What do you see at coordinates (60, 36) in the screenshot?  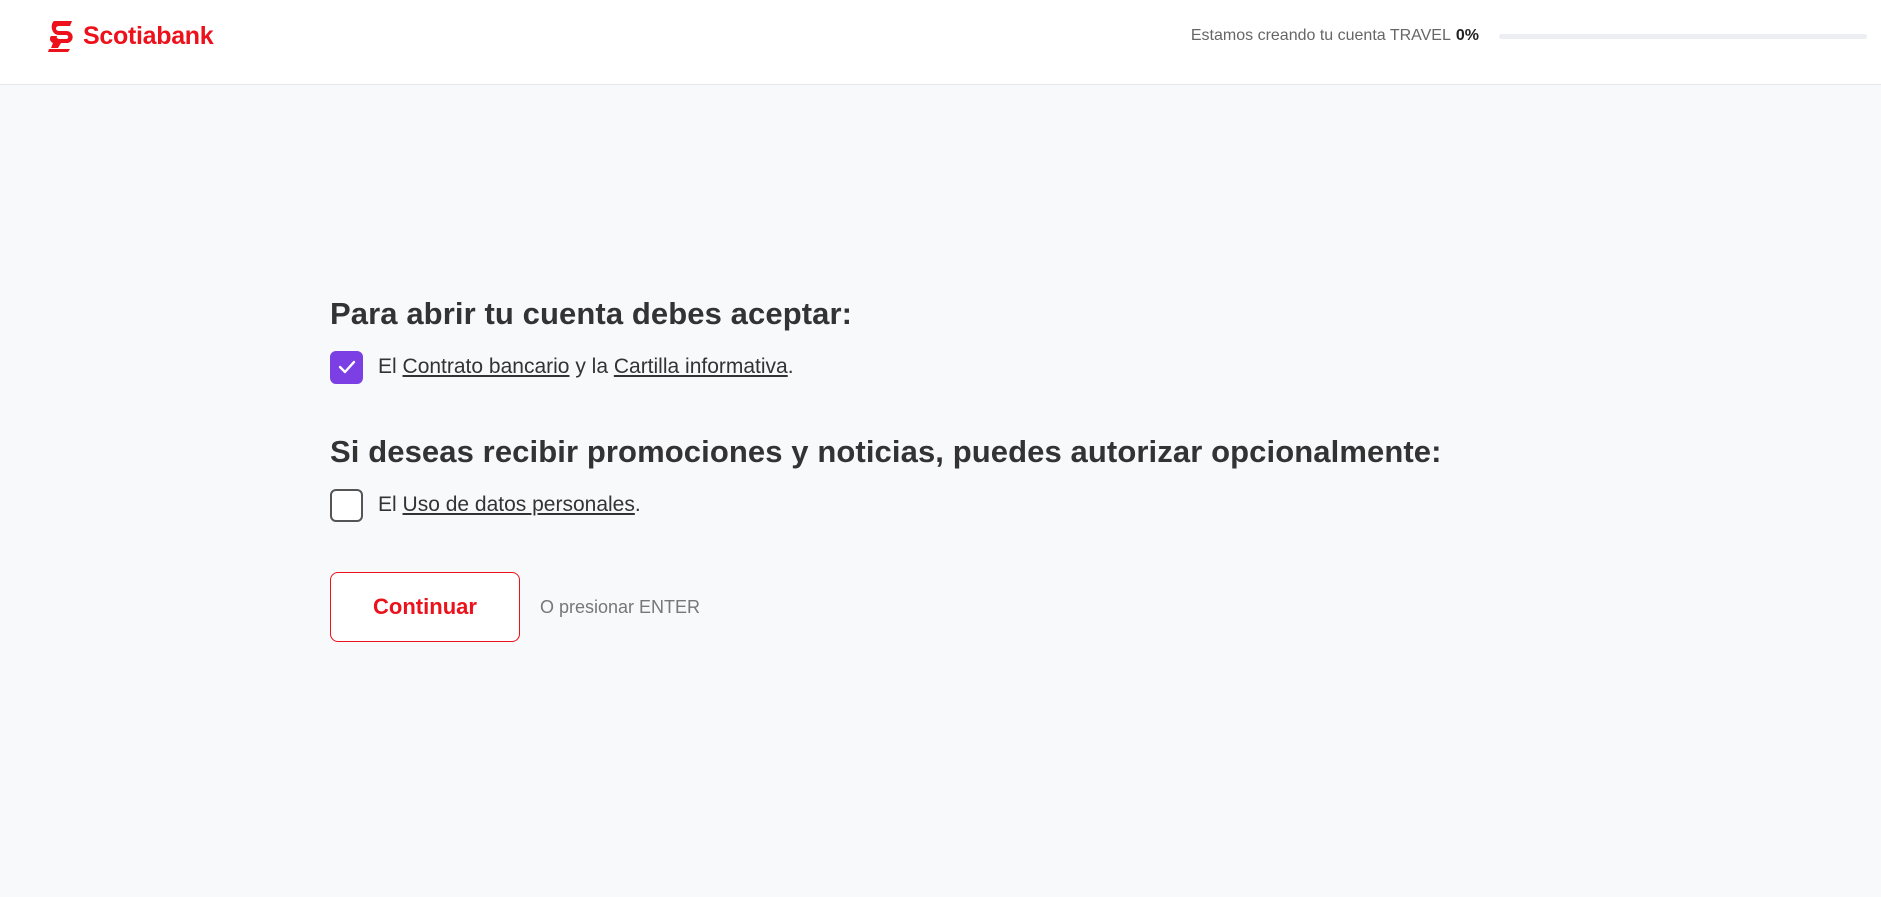 I see `scotiabank-logo-icon` at bounding box center [60, 36].